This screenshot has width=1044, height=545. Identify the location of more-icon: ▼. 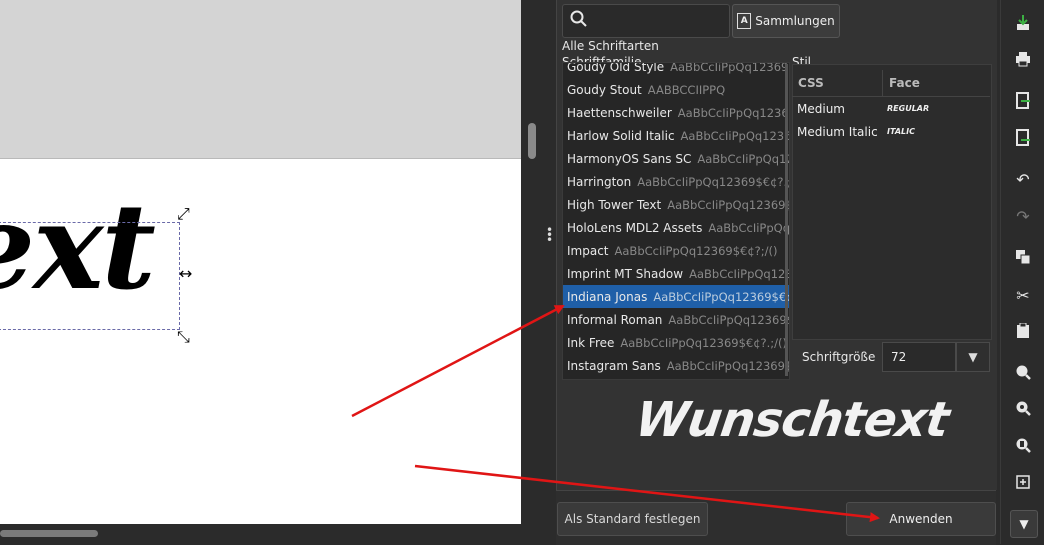
(1024, 524).